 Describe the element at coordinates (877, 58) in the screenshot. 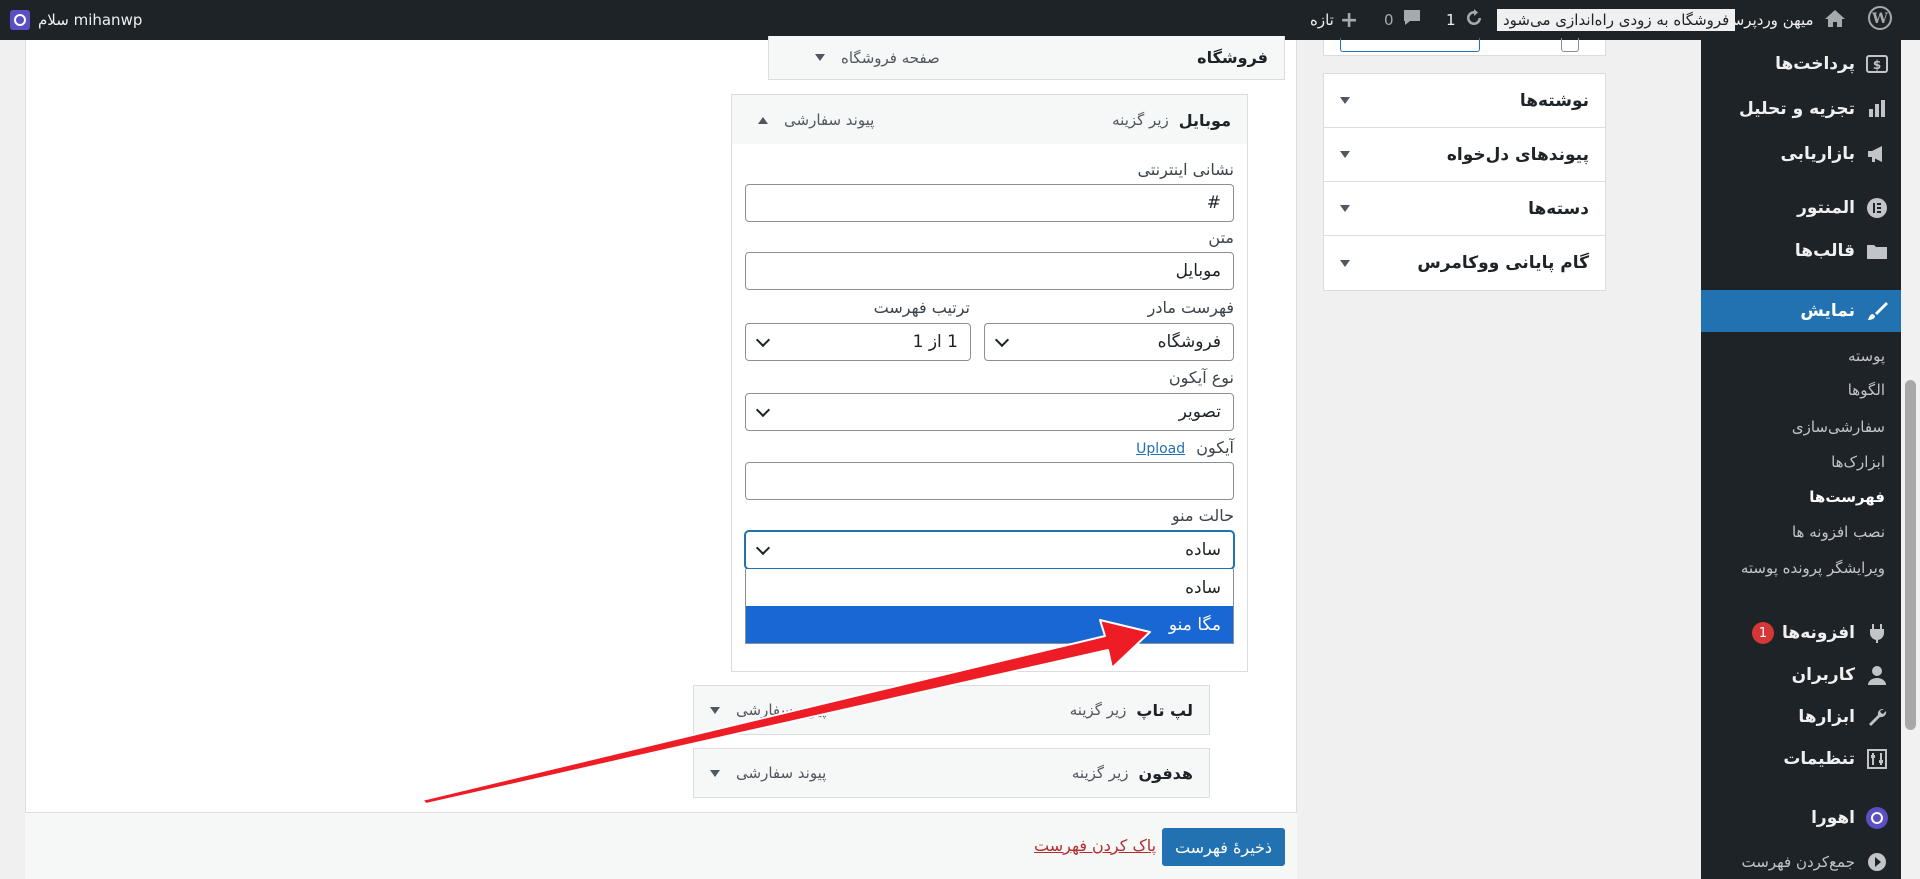

I see `menu-item-shop-controls: صفحه فروشگاه` at that location.